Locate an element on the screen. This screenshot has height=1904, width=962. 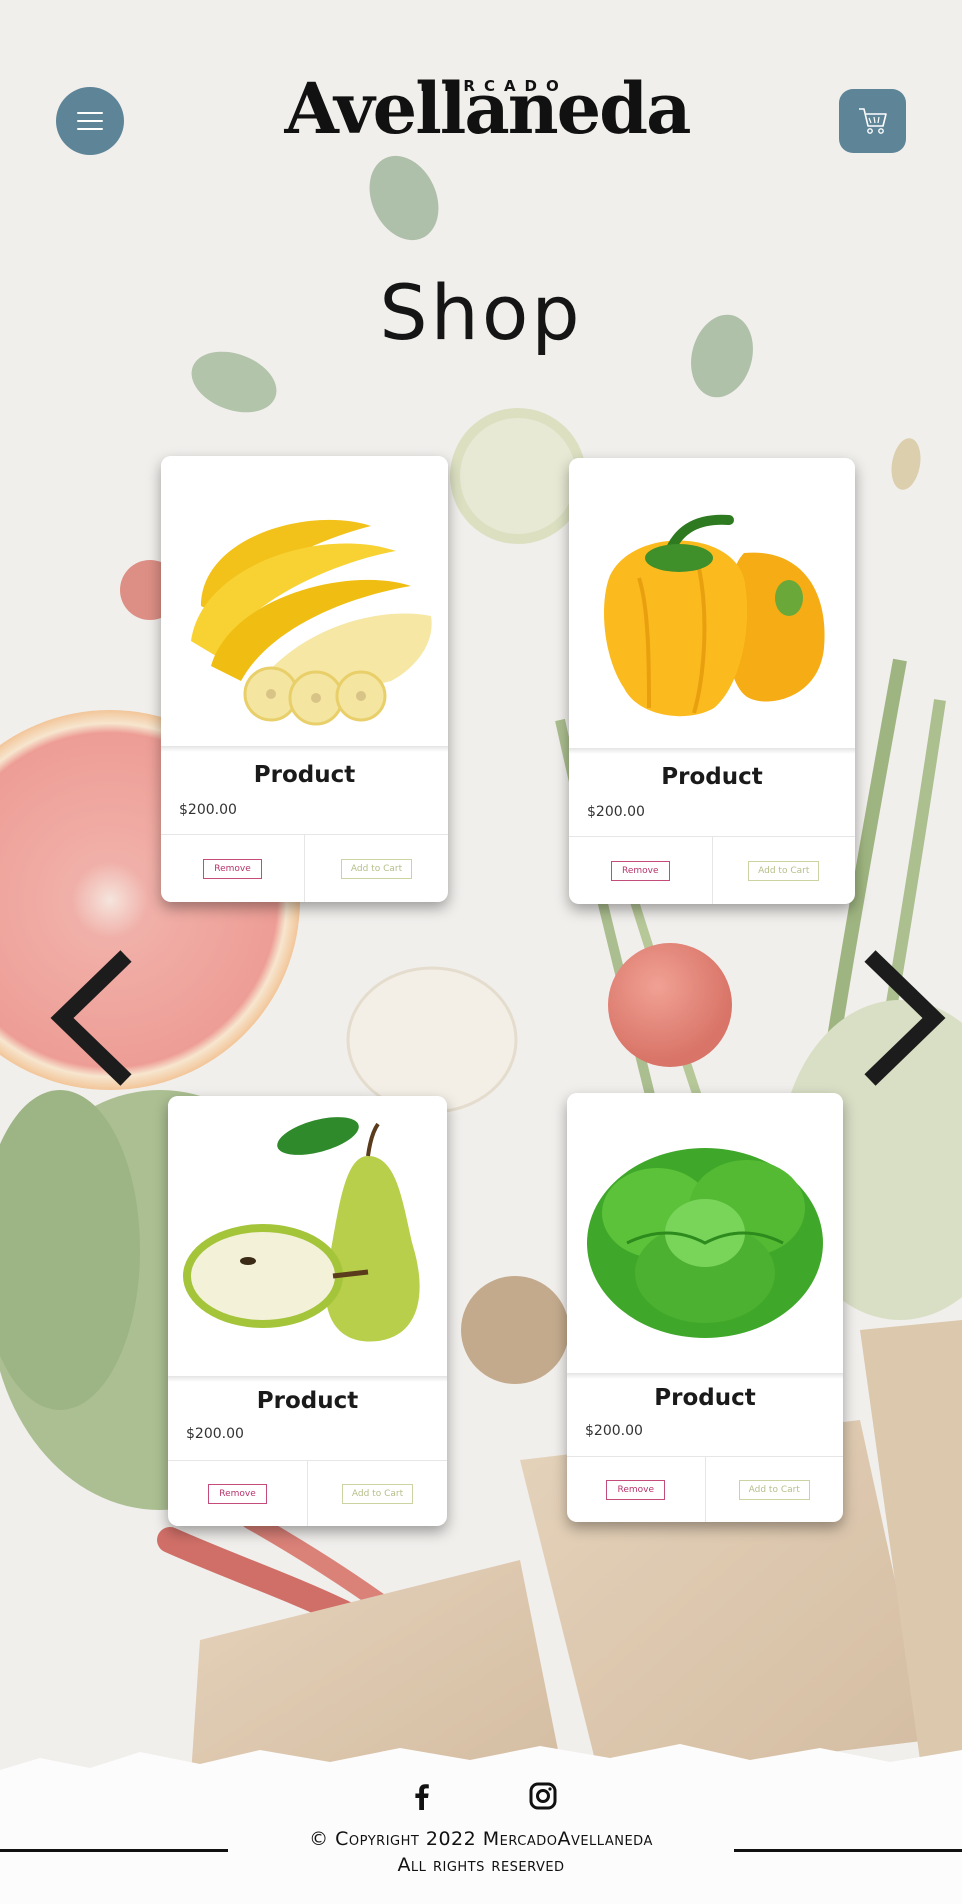
facebook-link is located at coordinates (422, 1796).